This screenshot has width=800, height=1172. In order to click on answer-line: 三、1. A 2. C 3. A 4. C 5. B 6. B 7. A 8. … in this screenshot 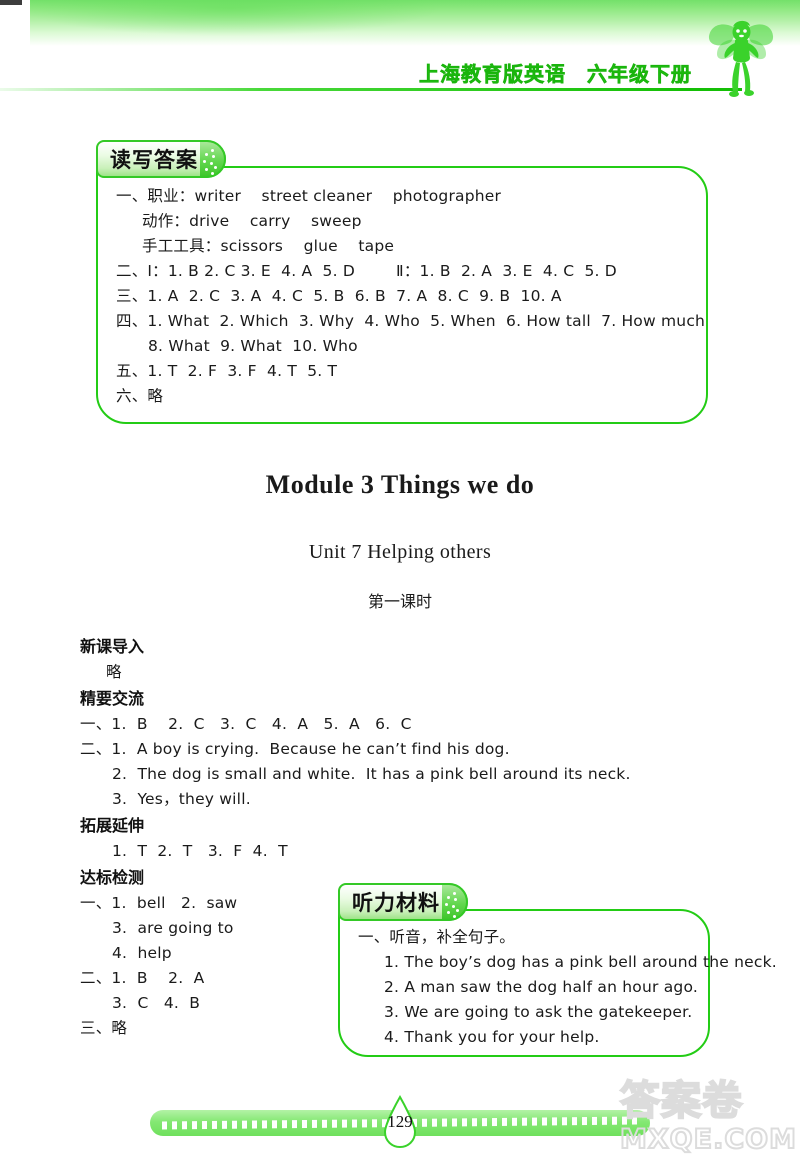, I will do `click(339, 296)`.